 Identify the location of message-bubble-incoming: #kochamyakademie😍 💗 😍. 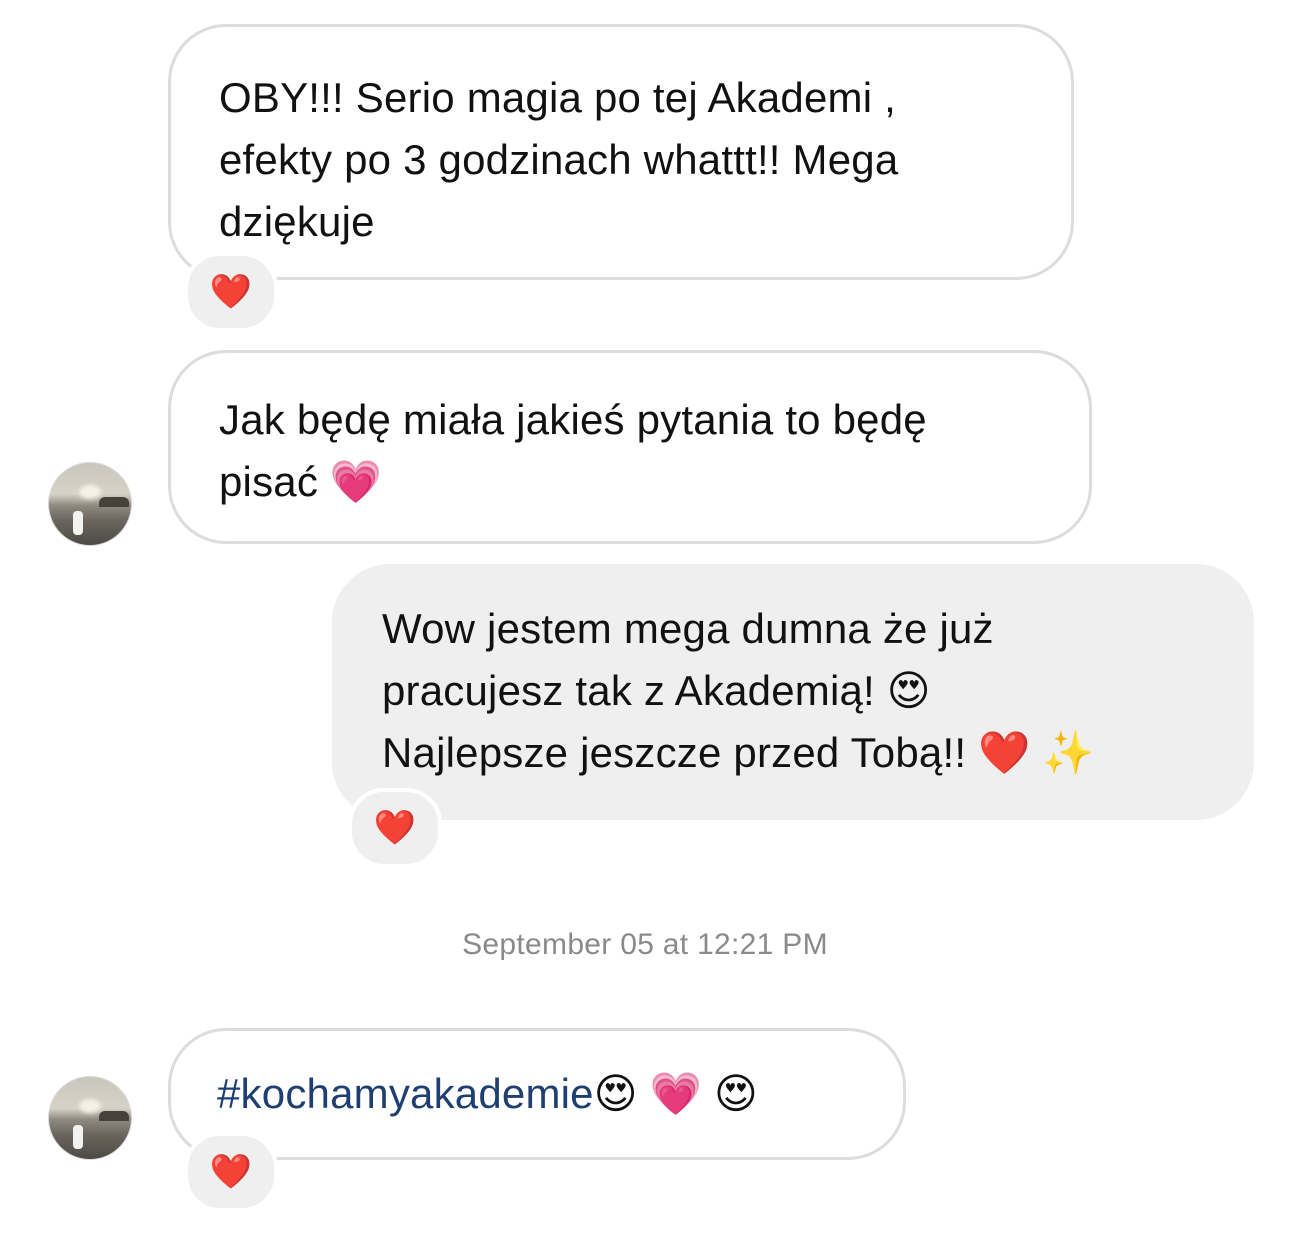
(537, 1094).